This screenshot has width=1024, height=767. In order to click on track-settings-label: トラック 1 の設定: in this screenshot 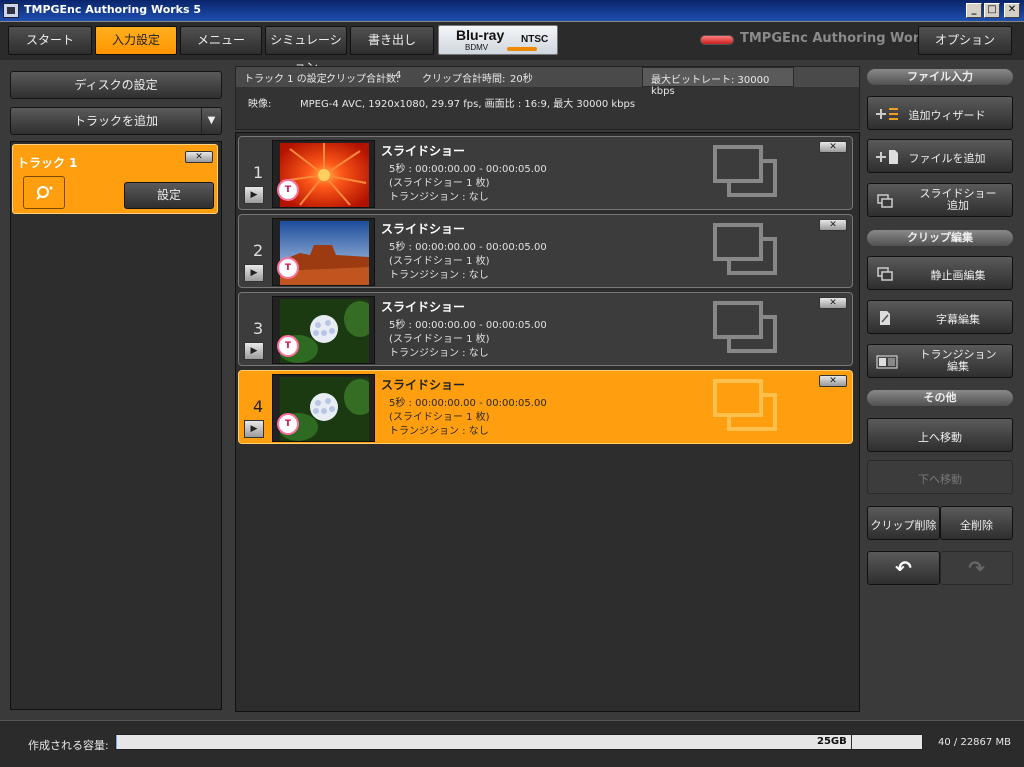, I will do `click(287, 79)`.